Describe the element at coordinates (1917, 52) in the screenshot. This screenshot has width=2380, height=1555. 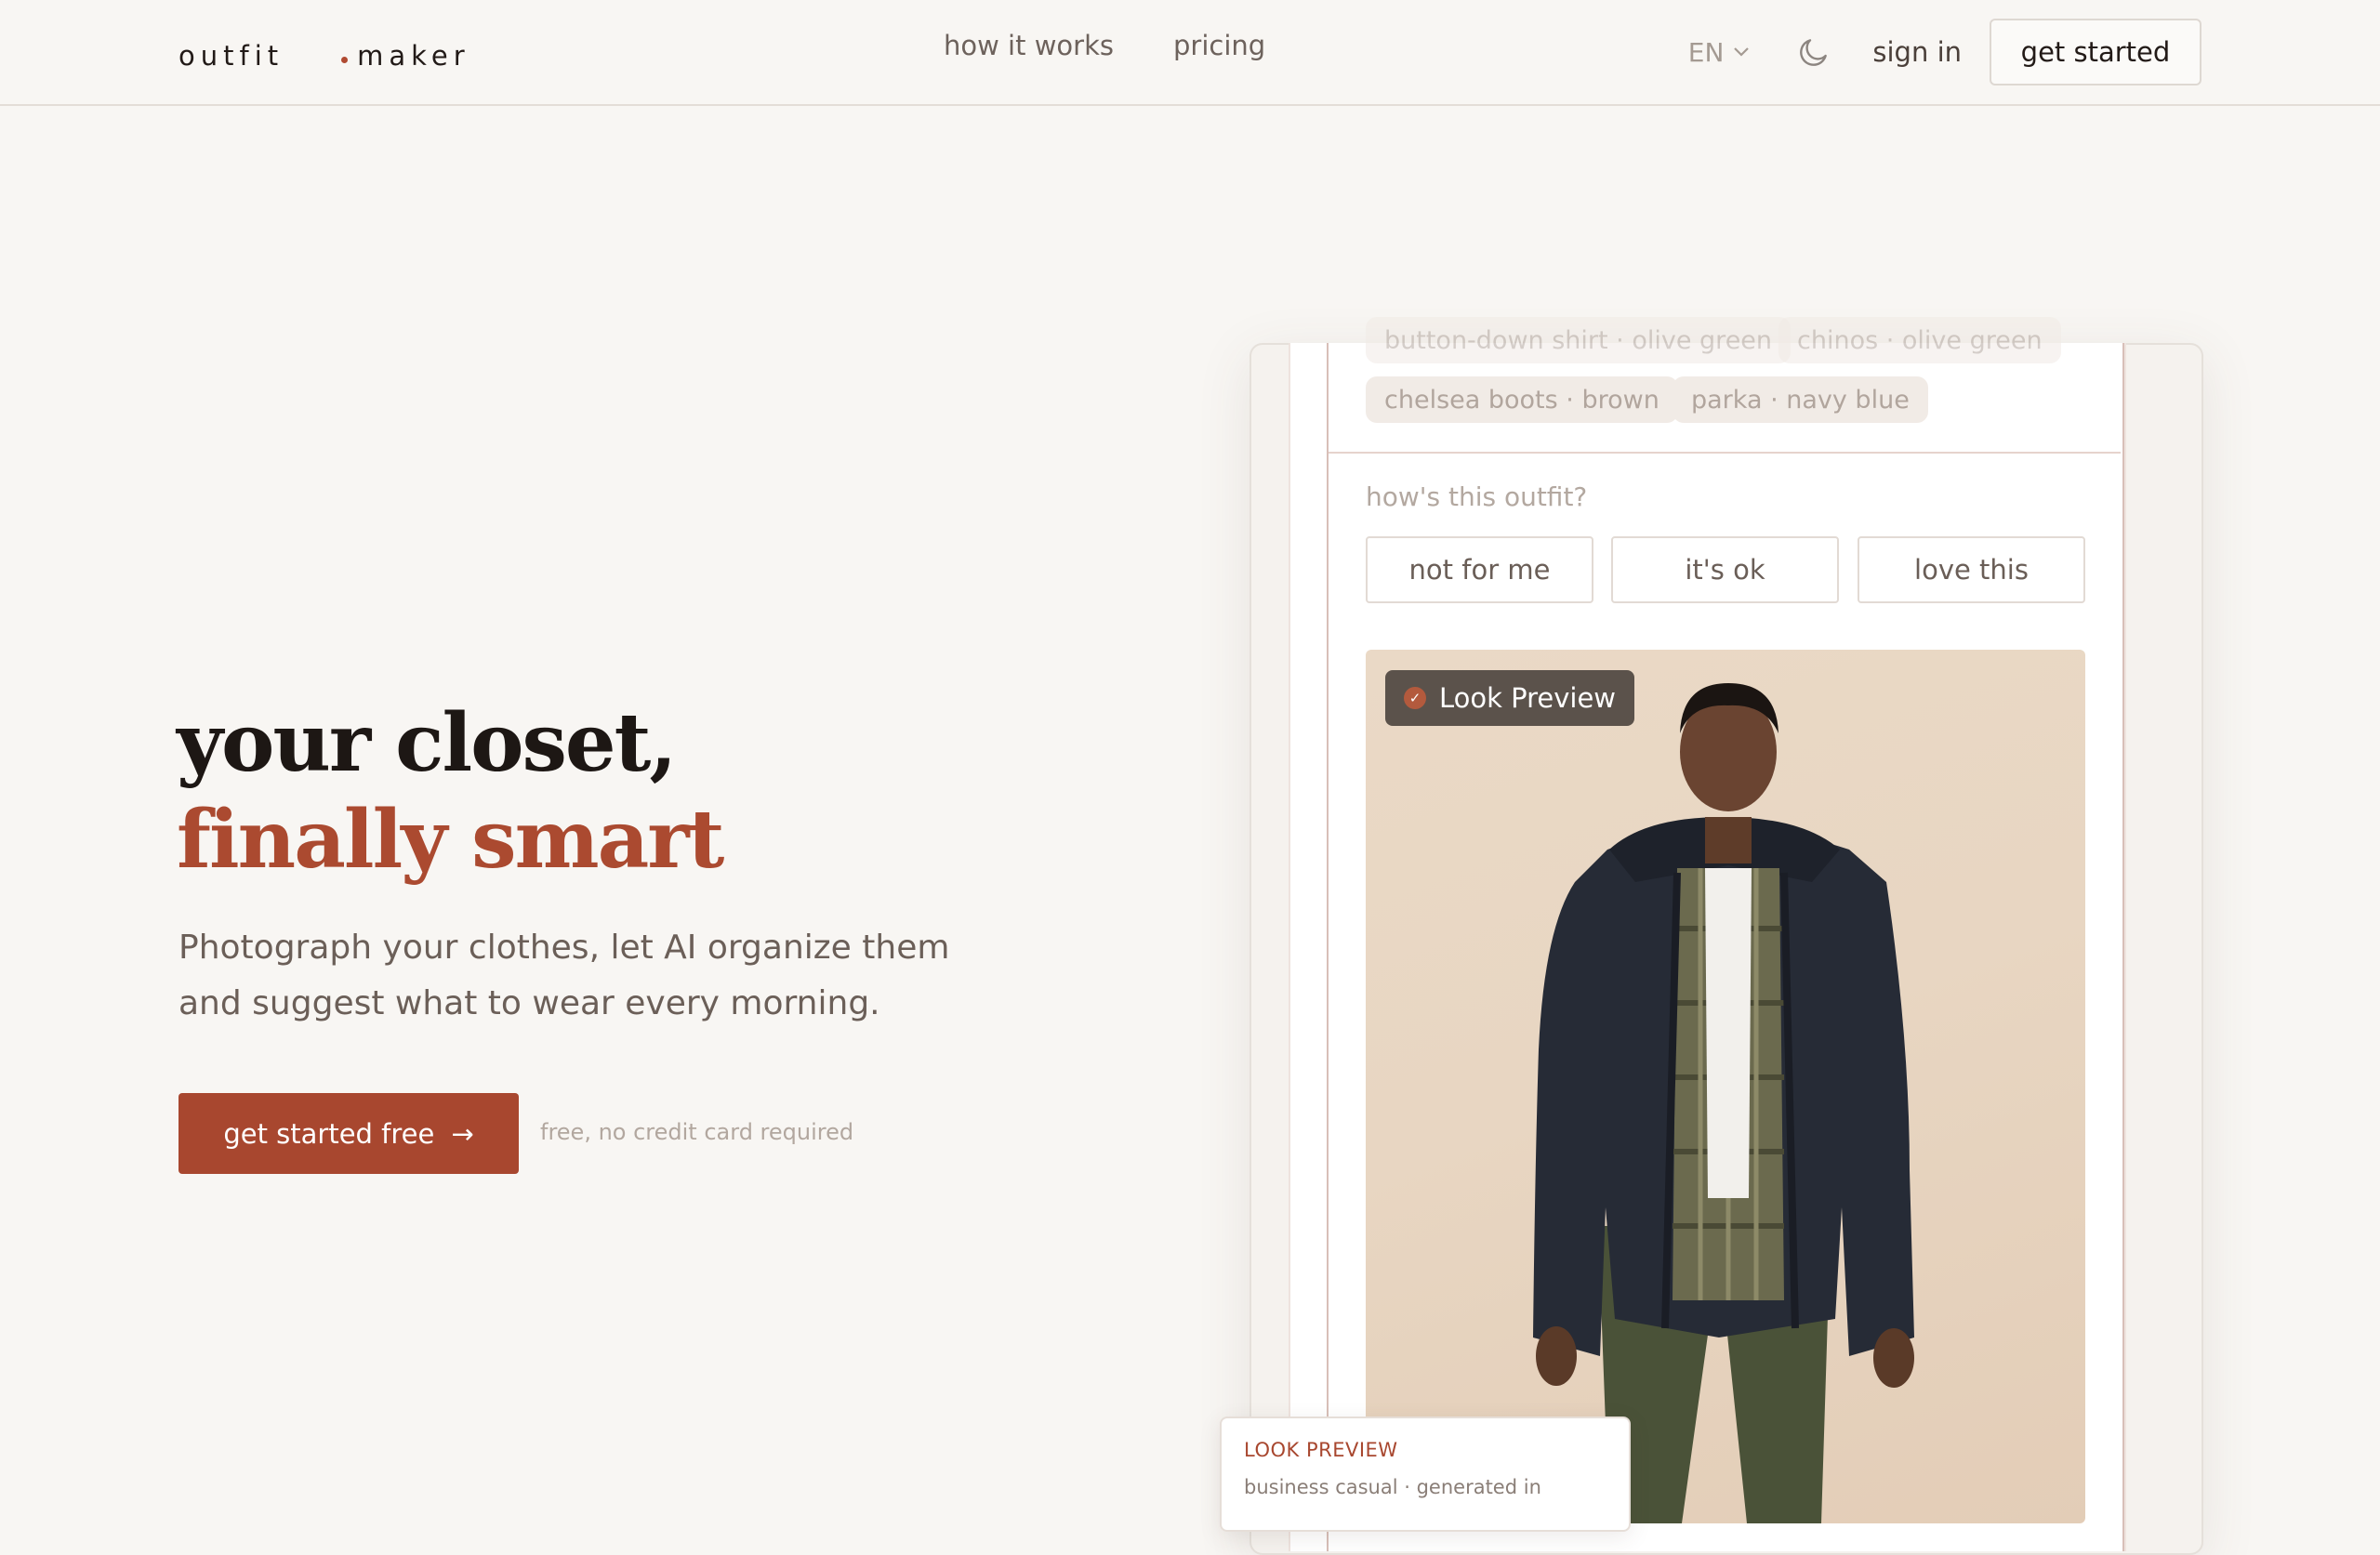
I see `sign-in-link: sign in` at that location.